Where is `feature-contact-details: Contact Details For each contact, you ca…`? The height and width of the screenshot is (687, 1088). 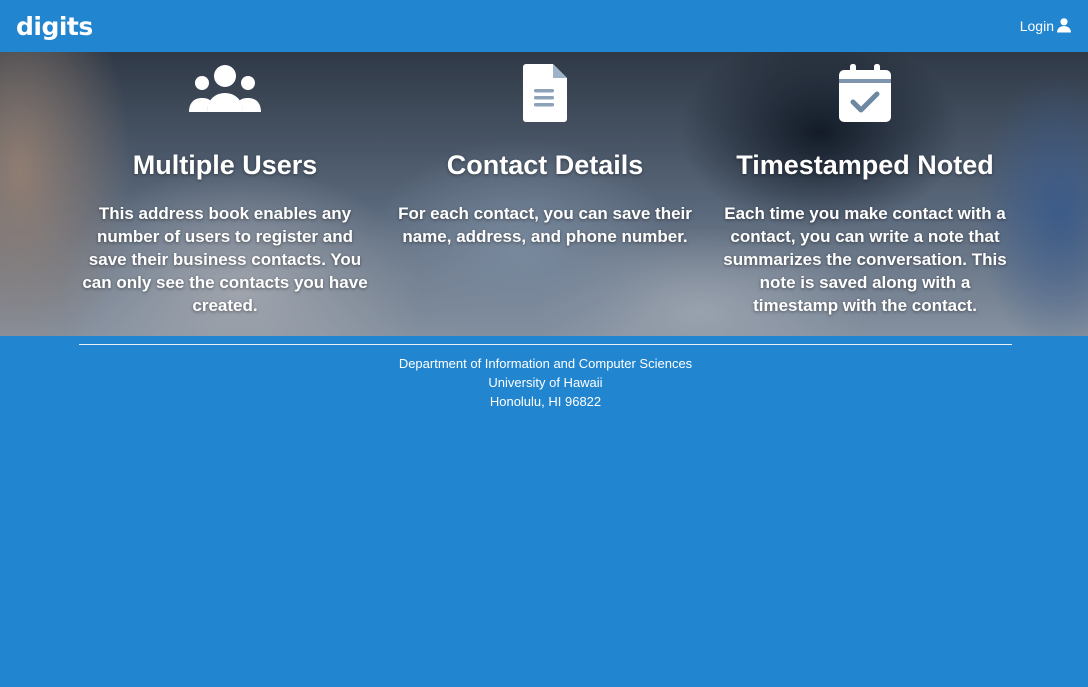
feature-contact-details: Contact Details For each contact, you ca… is located at coordinates (545, 190).